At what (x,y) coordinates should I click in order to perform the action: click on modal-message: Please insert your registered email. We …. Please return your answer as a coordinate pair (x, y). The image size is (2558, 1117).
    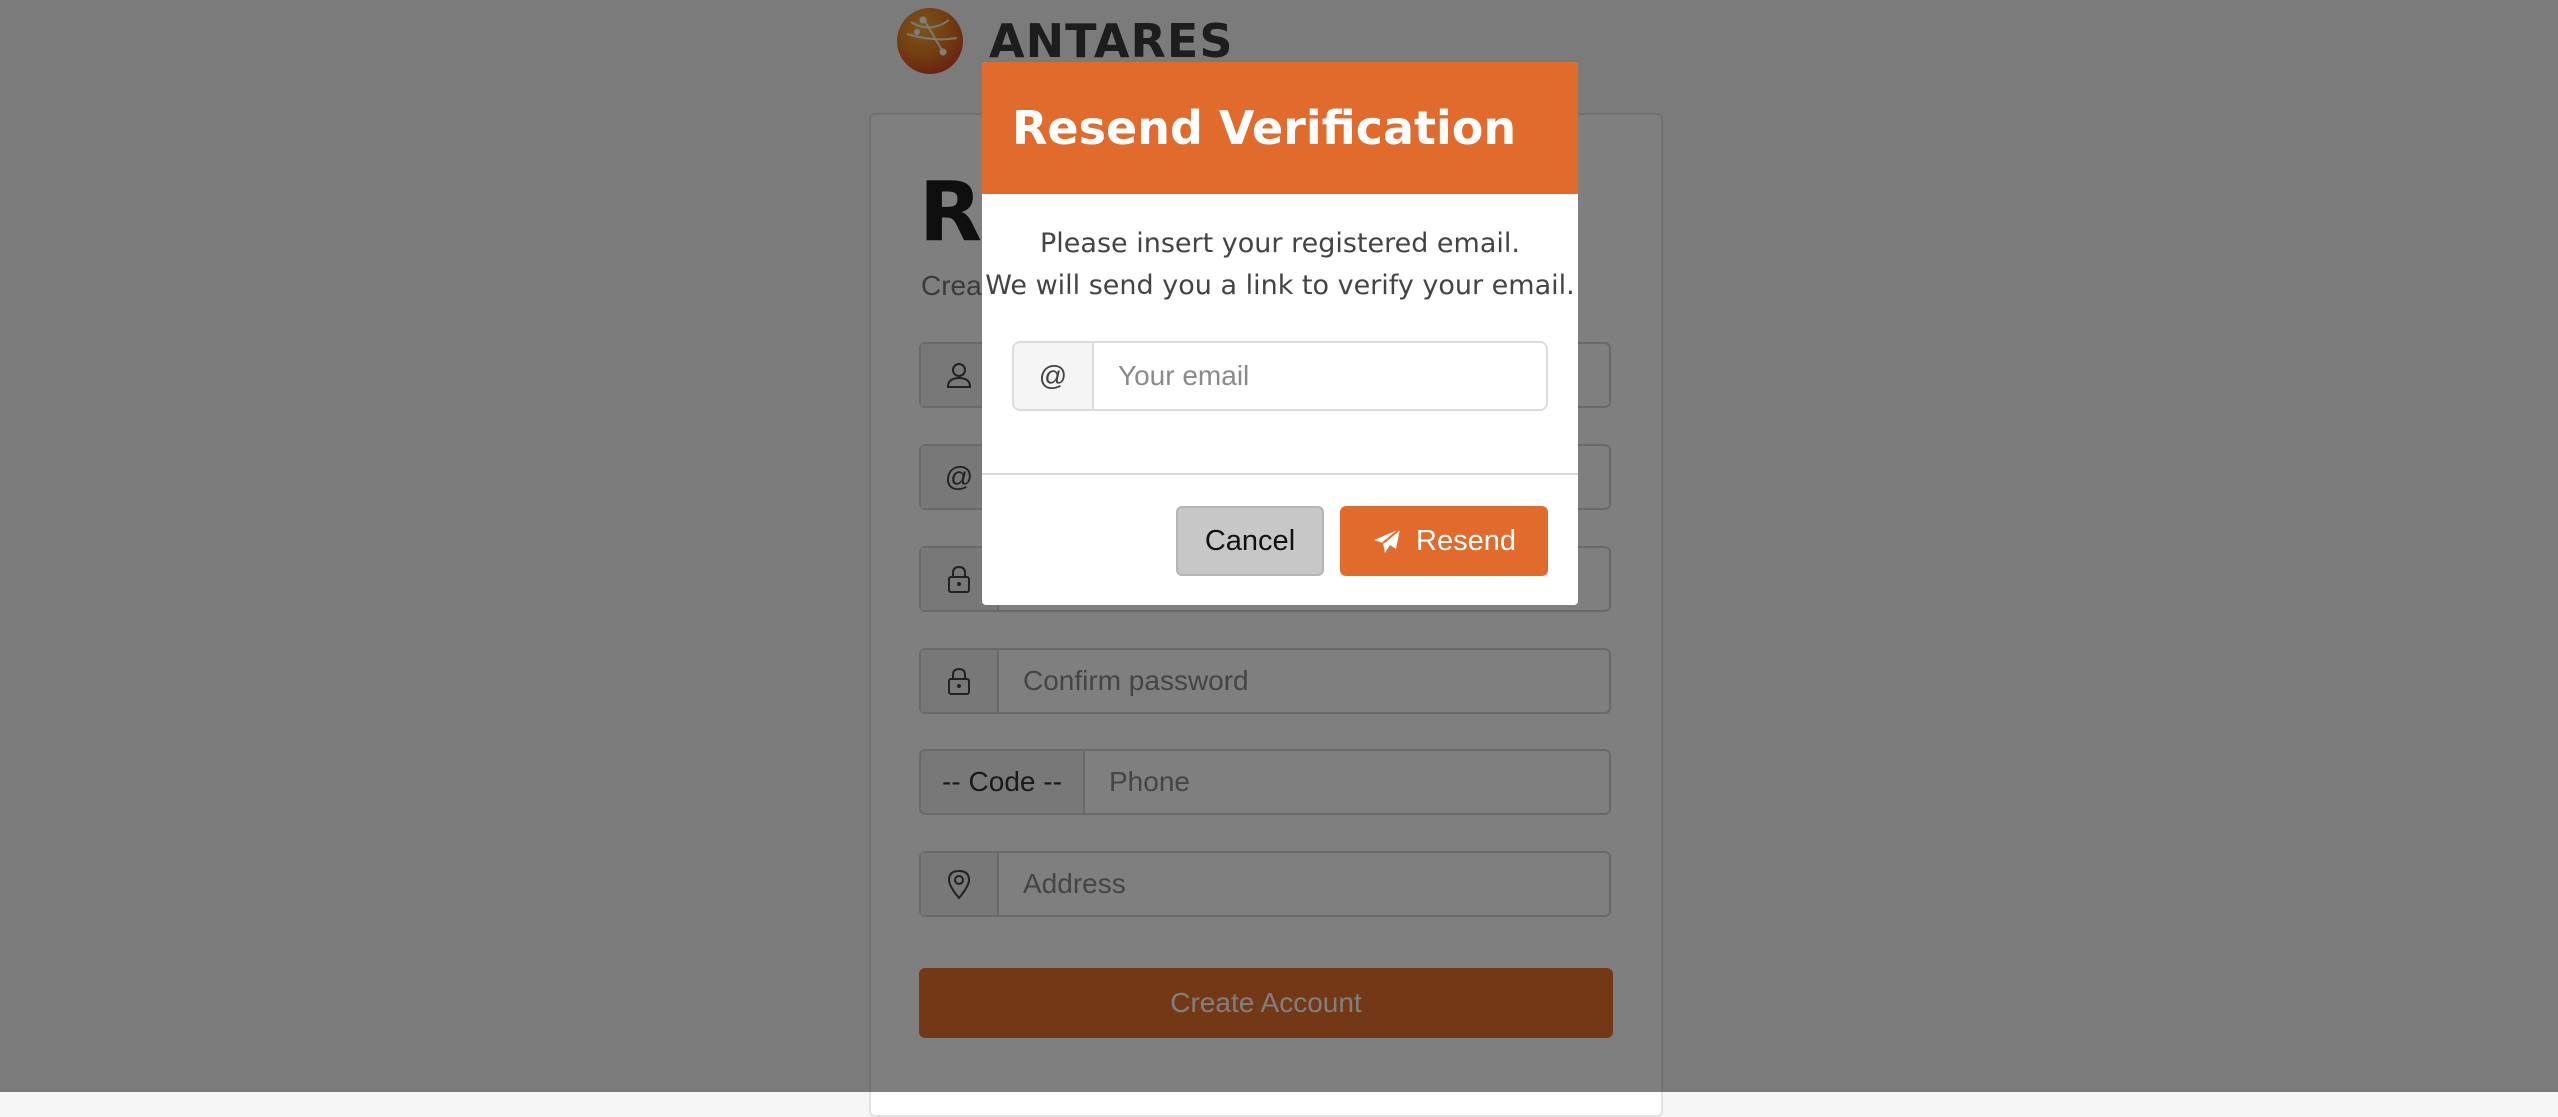
    Looking at the image, I should click on (1280, 265).